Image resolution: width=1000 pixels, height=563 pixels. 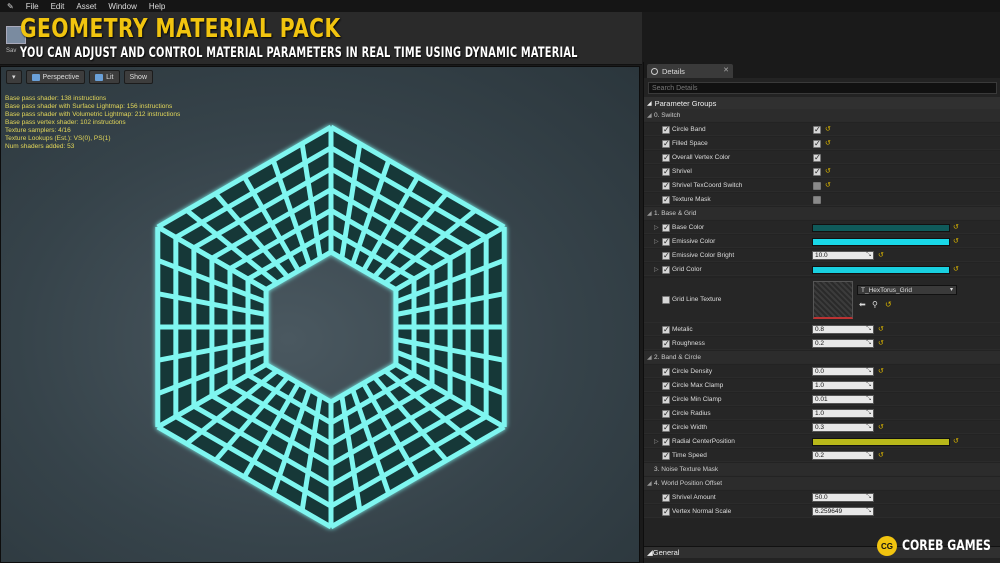 What do you see at coordinates (703, 441) in the screenshot?
I see `param-label: Radial CenterPosition` at bounding box center [703, 441].